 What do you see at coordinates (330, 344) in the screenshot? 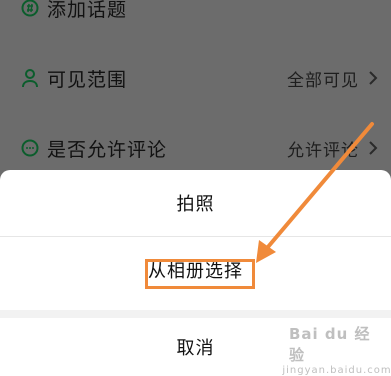
I see `watermark-main: Bai du 经验` at bounding box center [330, 344].